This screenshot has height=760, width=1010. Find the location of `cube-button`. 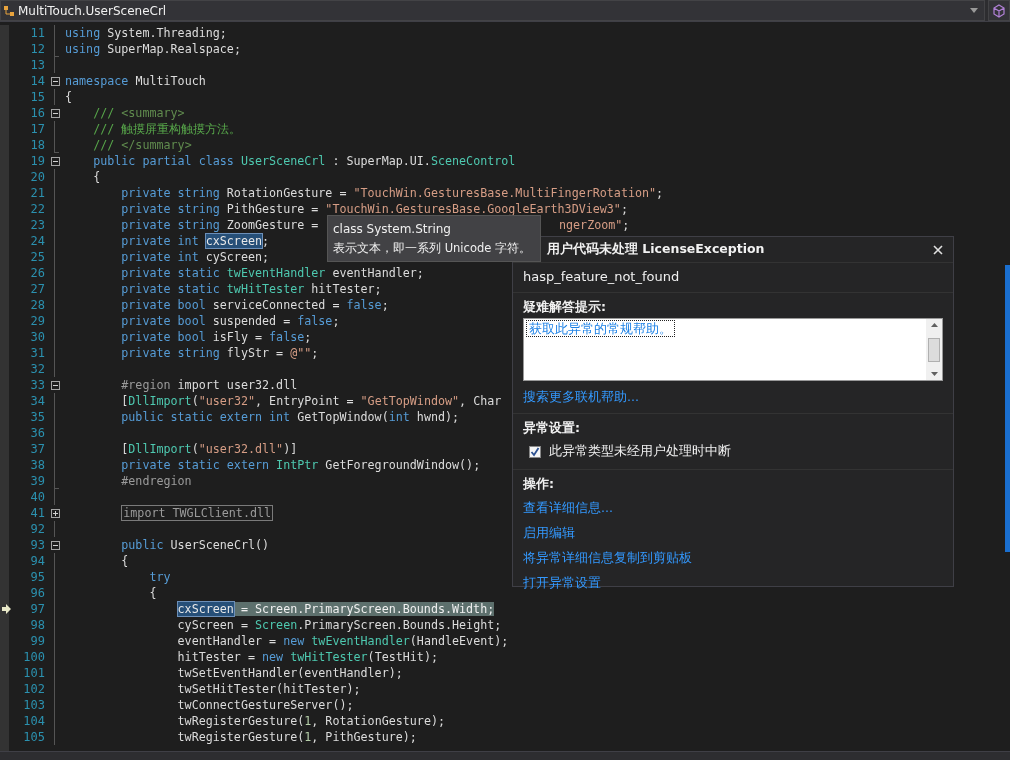

cube-button is located at coordinates (999, 10).